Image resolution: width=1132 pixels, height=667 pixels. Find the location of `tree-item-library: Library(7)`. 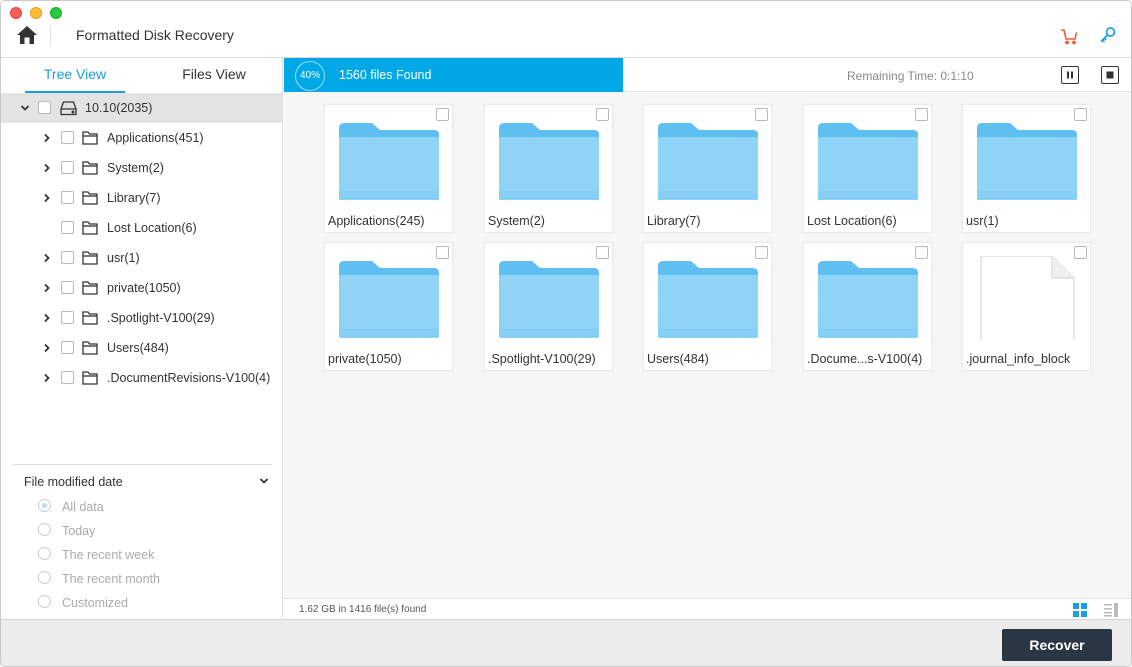

tree-item-library: Library(7) is located at coordinates (141, 198).